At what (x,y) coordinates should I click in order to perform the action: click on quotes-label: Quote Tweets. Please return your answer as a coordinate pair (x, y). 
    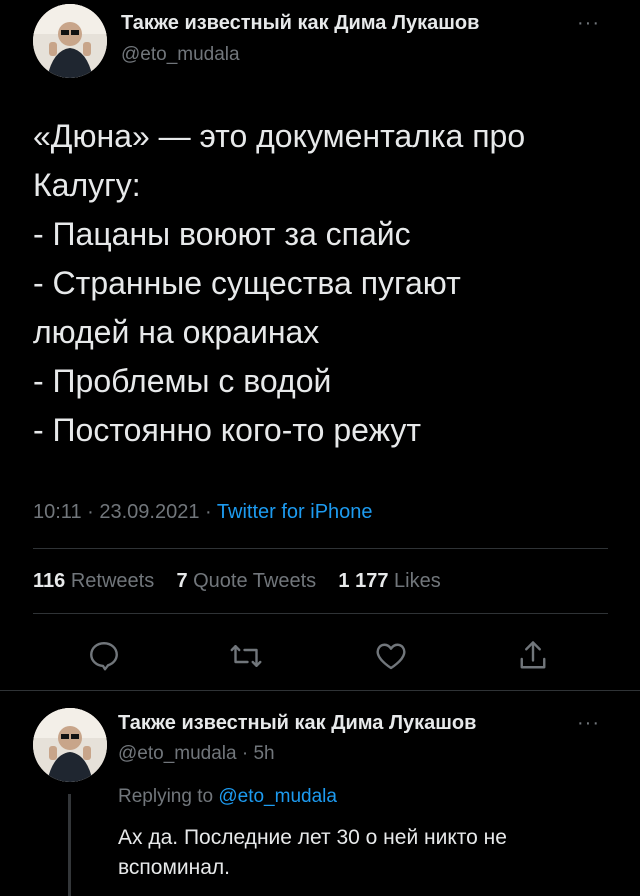
    Looking at the image, I should click on (255, 581).